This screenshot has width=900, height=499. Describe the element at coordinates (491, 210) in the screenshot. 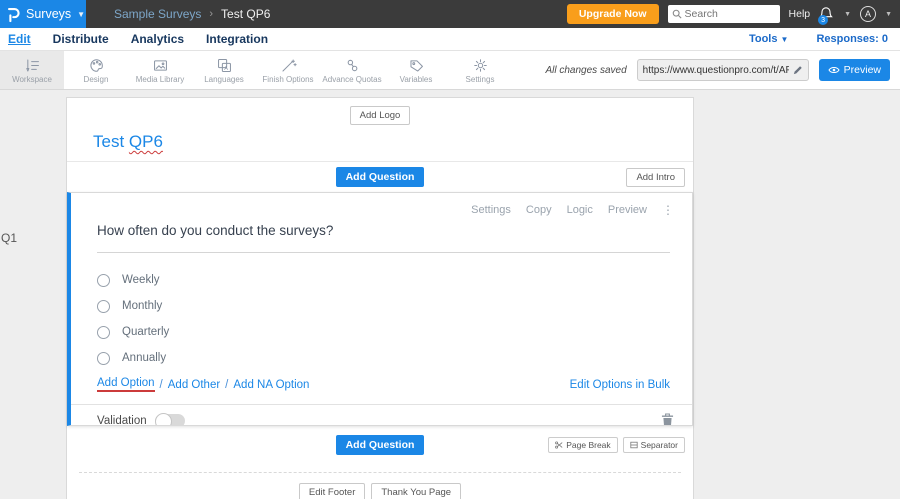

I see `question-action-link: Settings` at that location.